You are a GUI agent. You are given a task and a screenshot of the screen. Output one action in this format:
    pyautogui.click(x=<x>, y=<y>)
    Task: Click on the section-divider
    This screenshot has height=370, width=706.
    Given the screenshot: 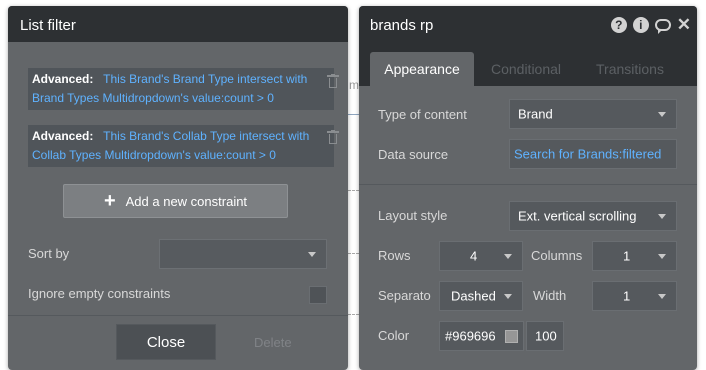 What is the action you would take?
    pyautogui.click(x=528, y=184)
    